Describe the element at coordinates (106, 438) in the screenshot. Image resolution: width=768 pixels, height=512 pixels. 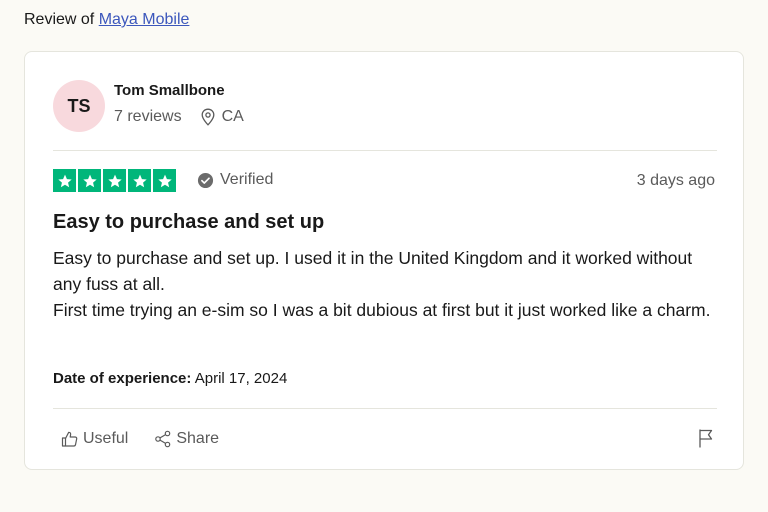
I see `useful-label: Useful` at that location.